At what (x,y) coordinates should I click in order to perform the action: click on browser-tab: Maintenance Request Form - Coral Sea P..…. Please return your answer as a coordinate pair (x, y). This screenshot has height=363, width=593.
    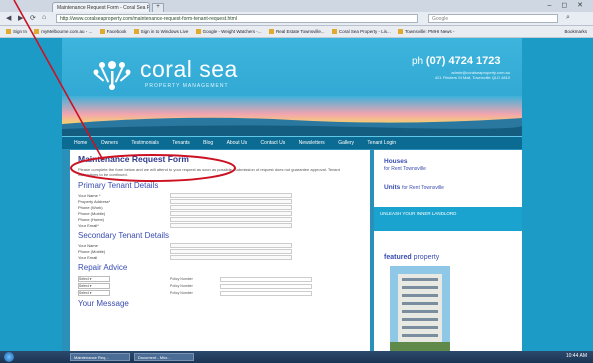
    Looking at the image, I should click on (101, 7).